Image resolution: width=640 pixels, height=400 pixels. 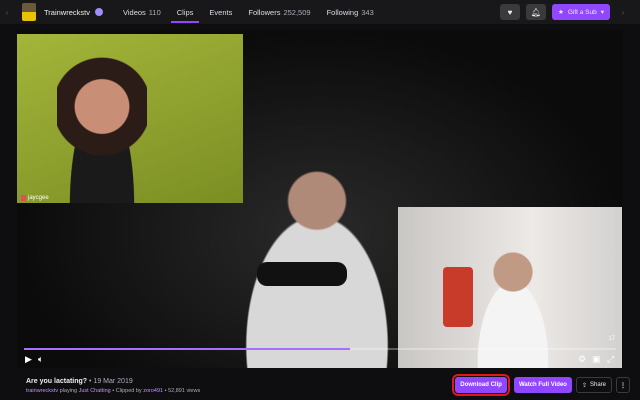 I want to click on clip-date: • 19 Mar 2019, so click(x=111, y=381).